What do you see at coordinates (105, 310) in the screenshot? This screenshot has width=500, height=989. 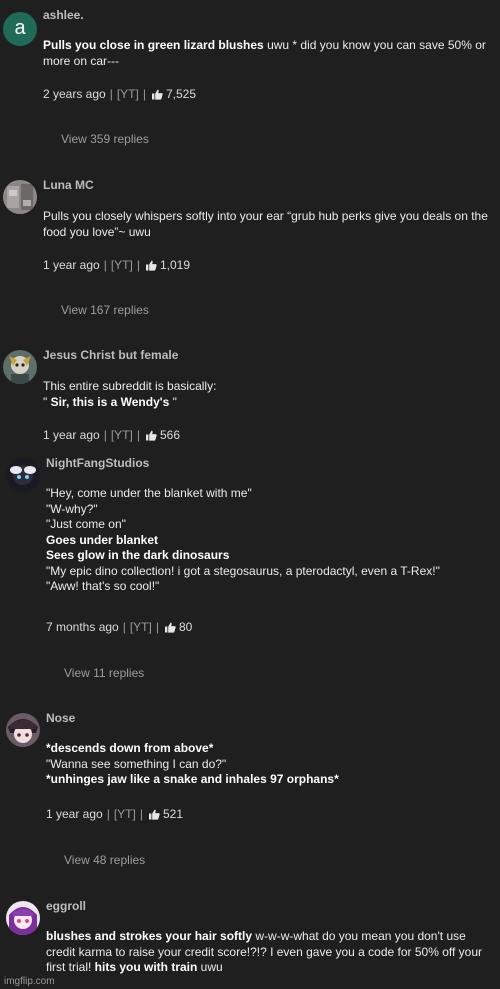 I see `view-replies-link: View 167 replies` at bounding box center [105, 310].